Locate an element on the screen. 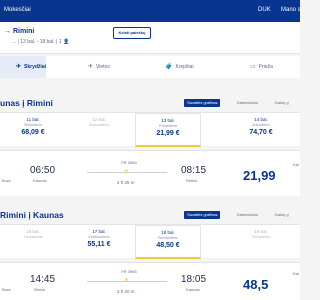 The height and width of the screenshot is (300, 320). date-day: 11 bal. is located at coordinates (33, 119).